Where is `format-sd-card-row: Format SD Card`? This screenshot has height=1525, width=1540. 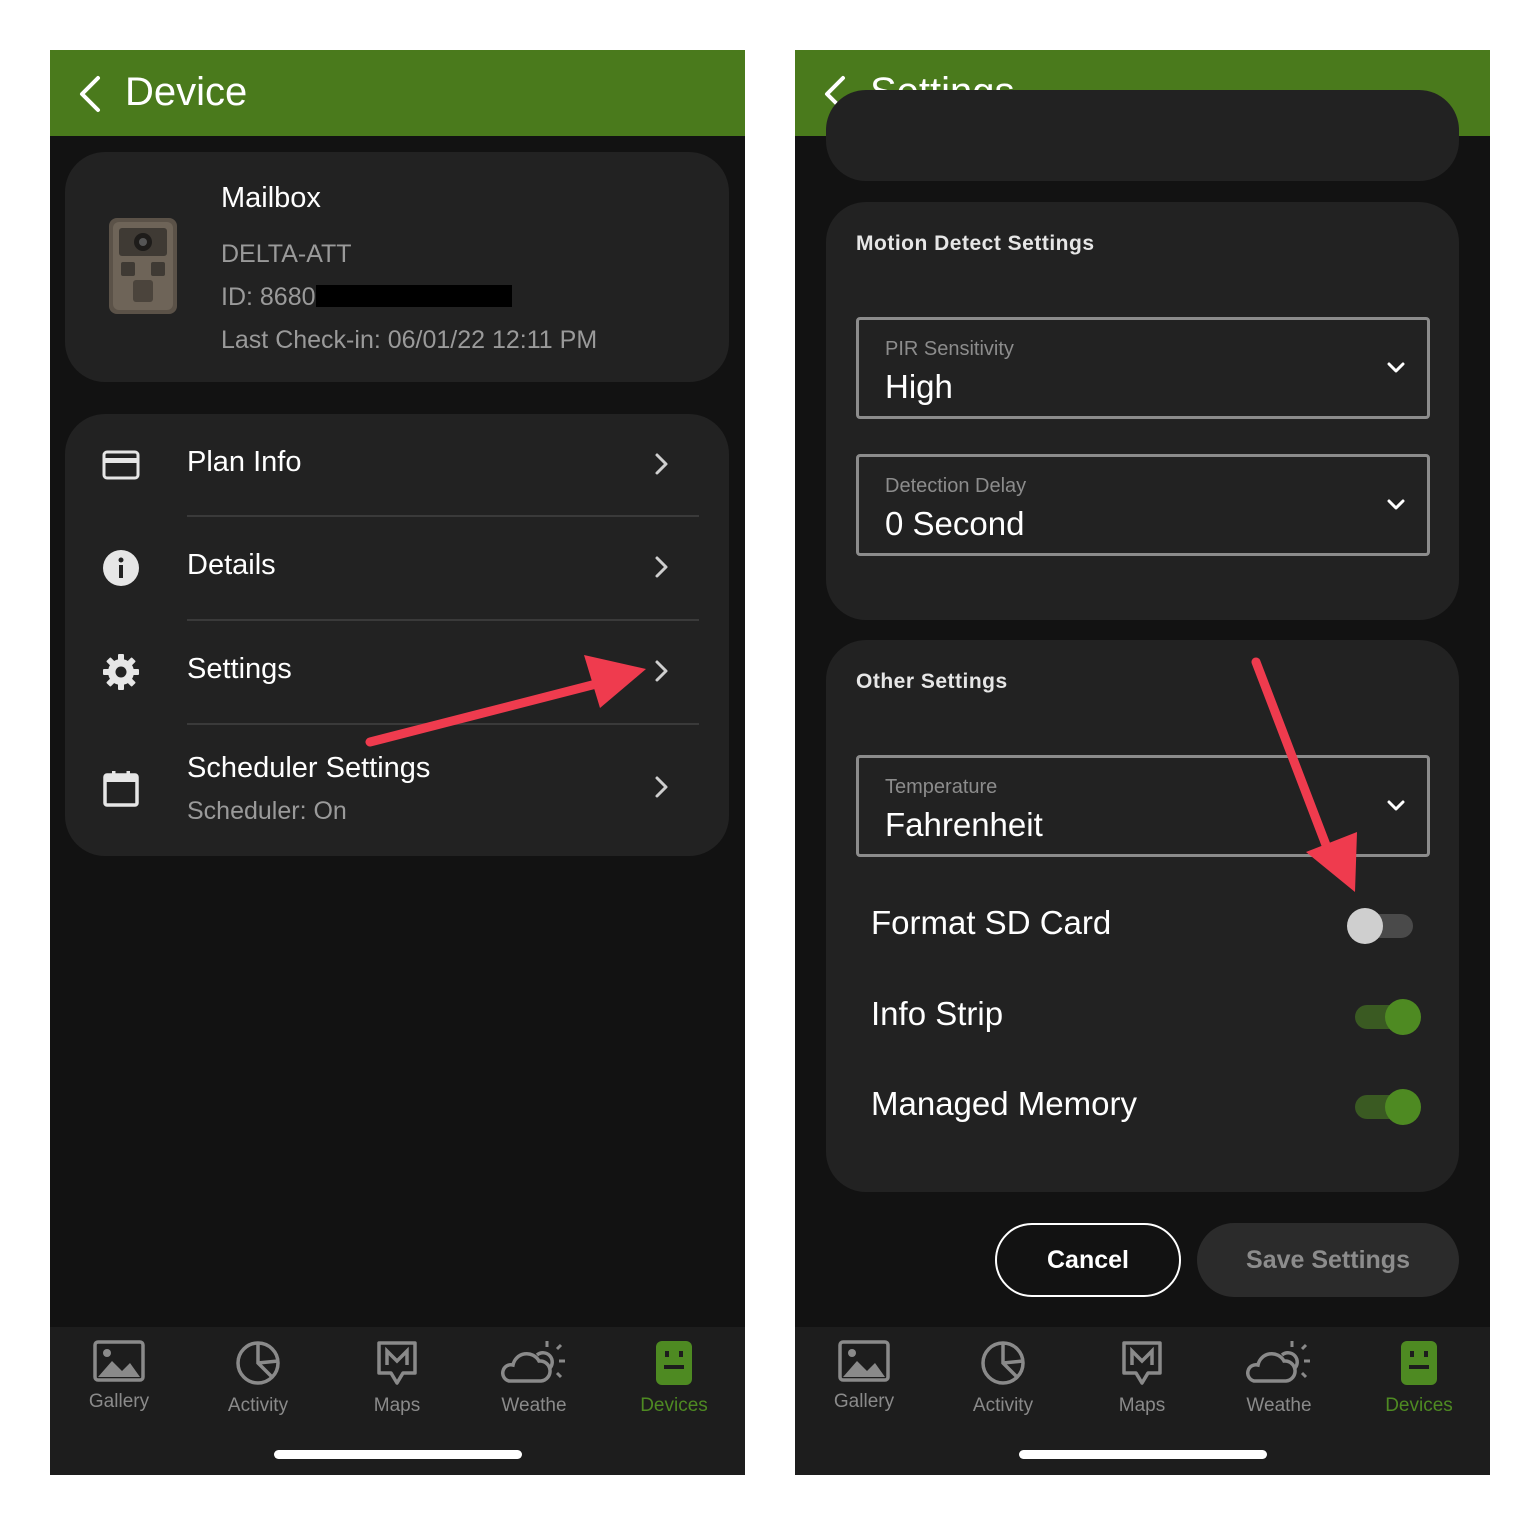 format-sd-card-row: Format SD Card is located at coordinates (1151, 924).